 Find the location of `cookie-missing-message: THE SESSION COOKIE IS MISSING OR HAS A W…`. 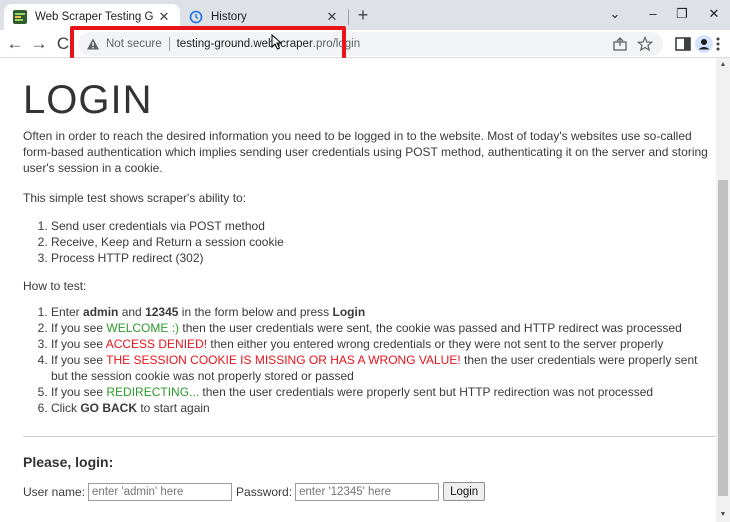

cookie-missing-message: THE SESSION COOKIE IS MISSING OR HAS A W… is located at coordinates (283, 360).